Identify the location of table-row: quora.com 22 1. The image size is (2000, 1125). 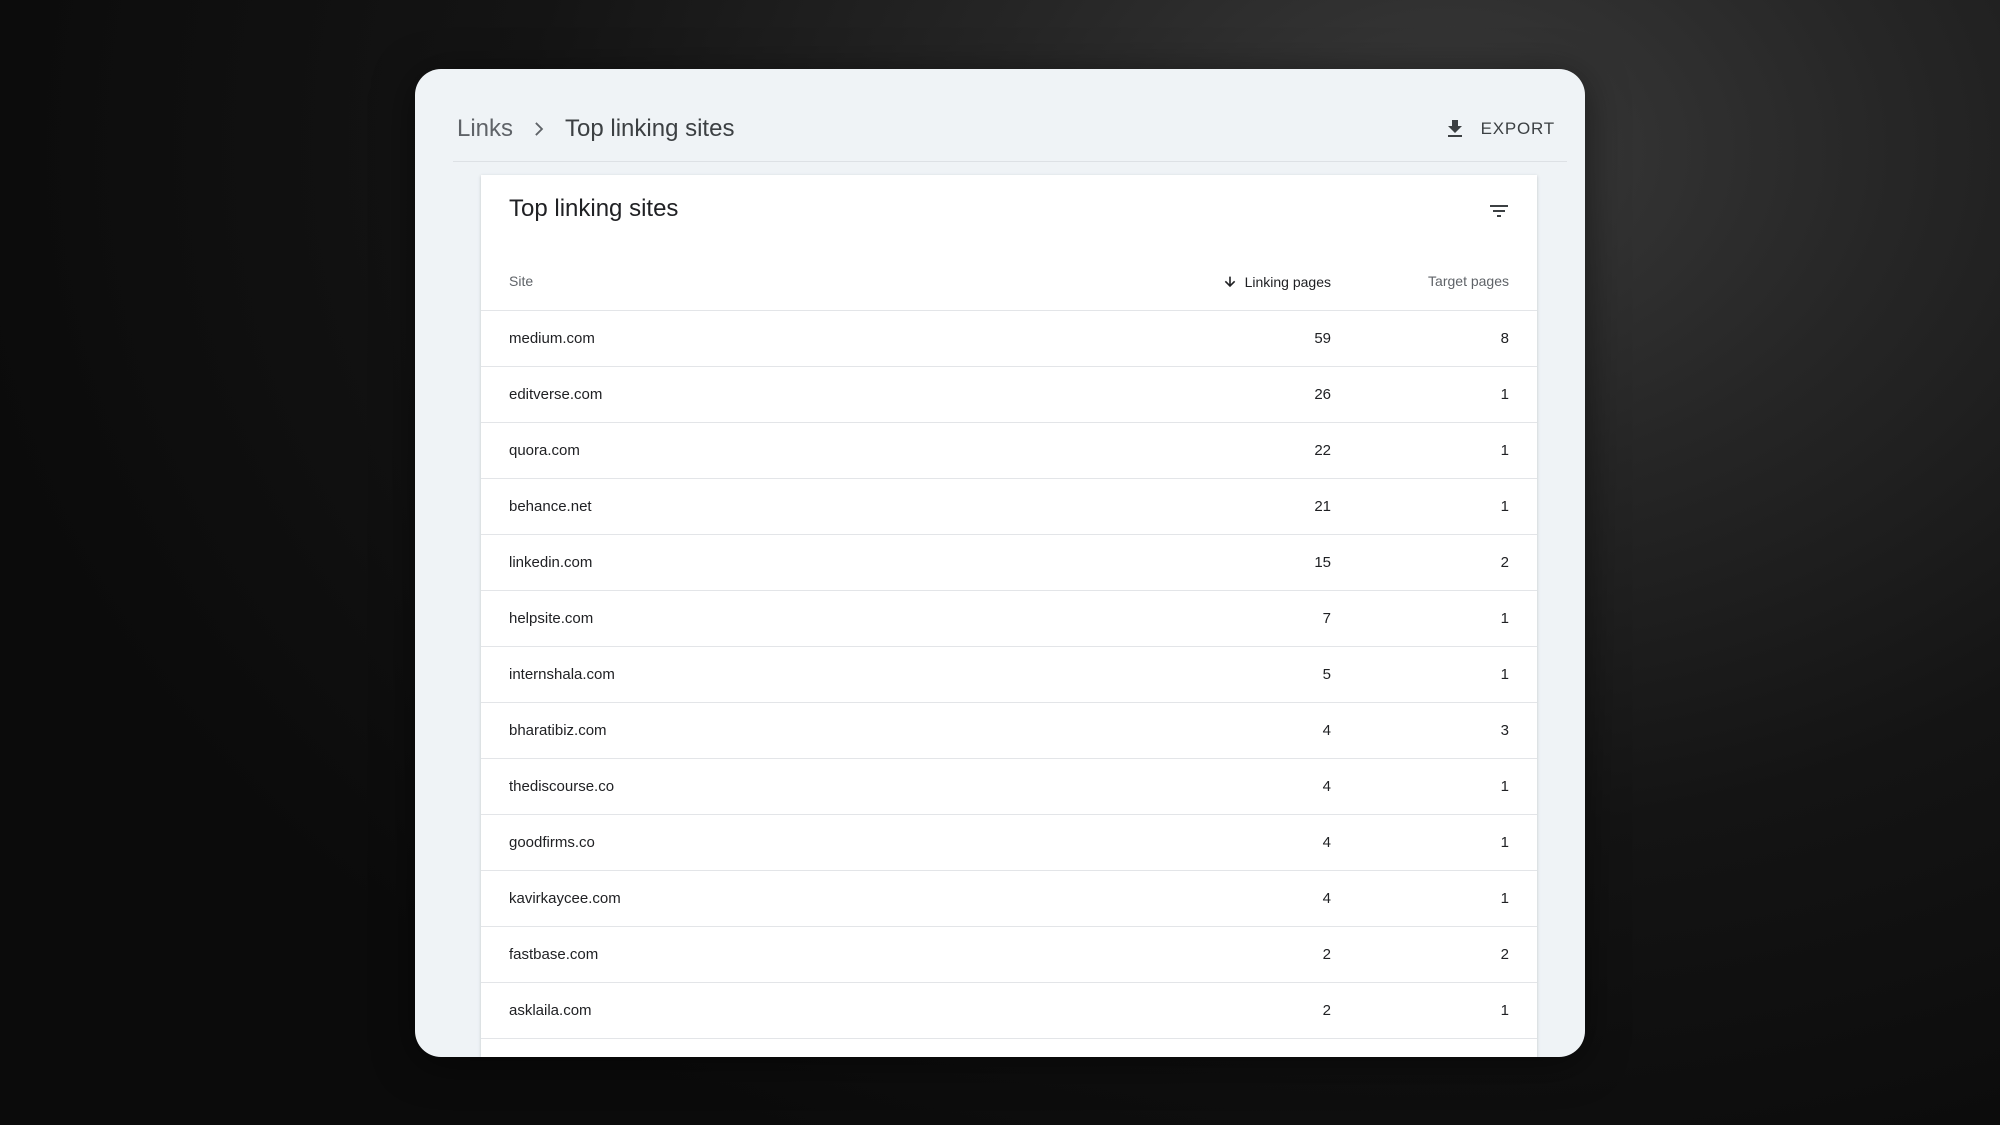
(1009, 451).